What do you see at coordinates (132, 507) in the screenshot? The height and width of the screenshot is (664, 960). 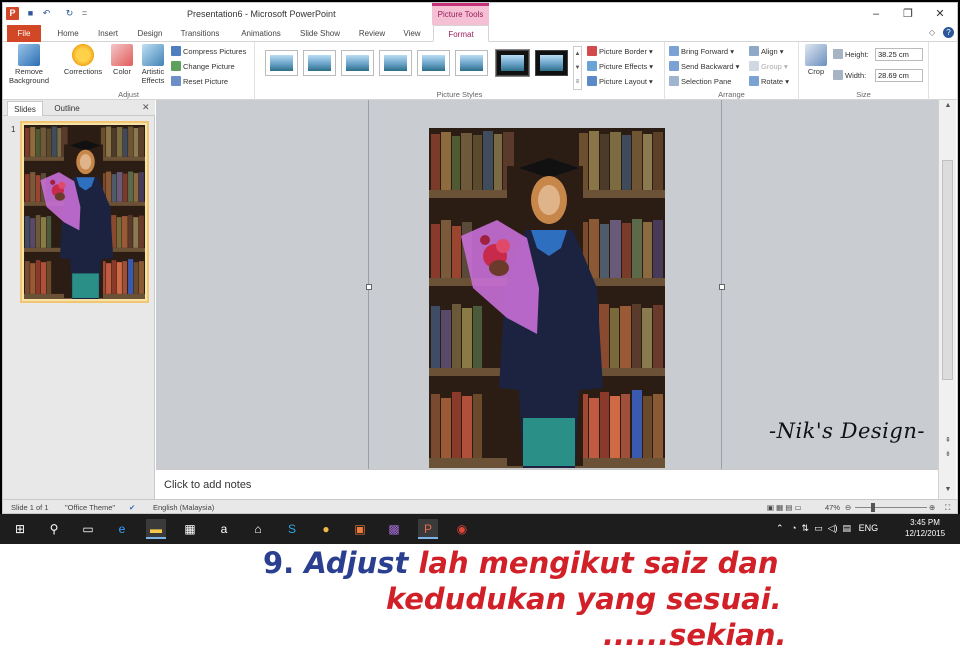 I see `spell-check-icon: ✔` at bounding box center [132, 507].